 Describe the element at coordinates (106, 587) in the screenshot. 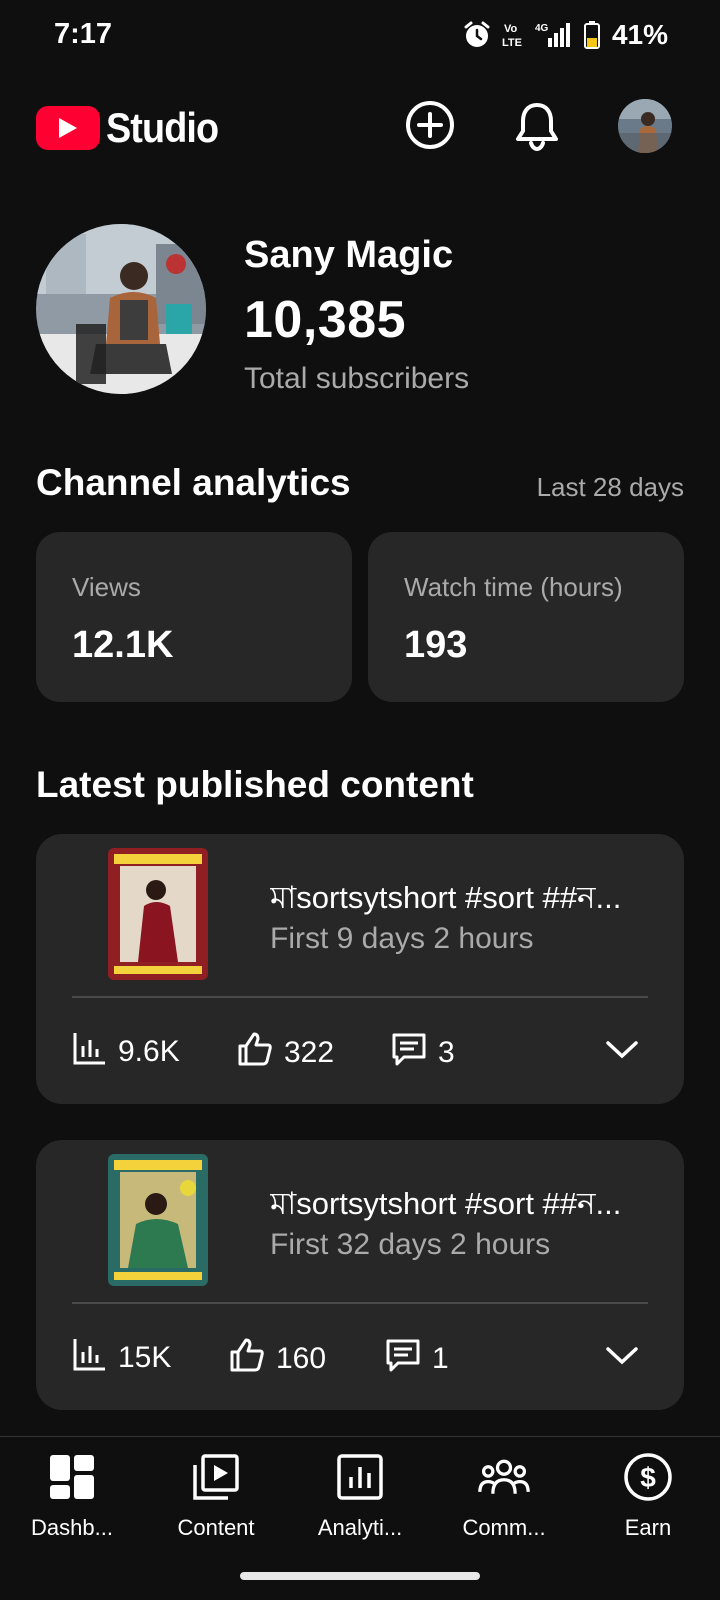

I see `metric-label: Views` at that location.